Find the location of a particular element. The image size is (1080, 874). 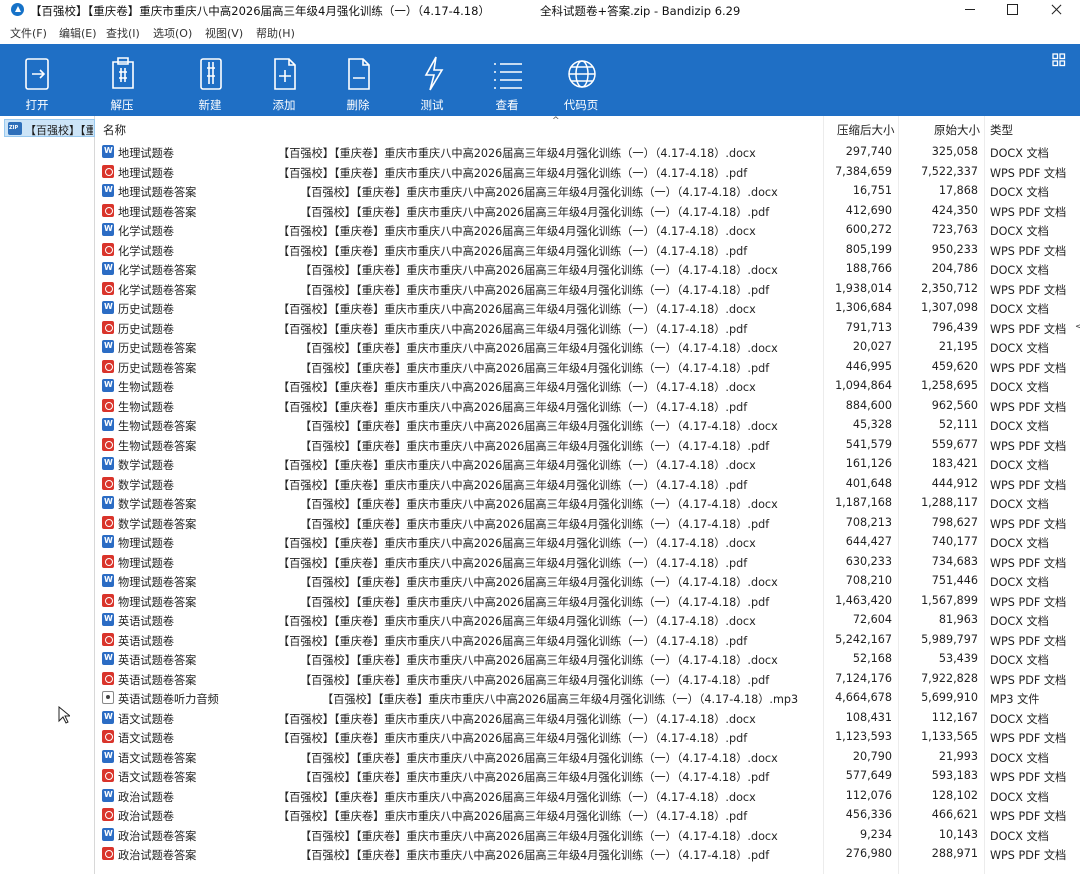

open-icon is located at coordinates (37, 74).